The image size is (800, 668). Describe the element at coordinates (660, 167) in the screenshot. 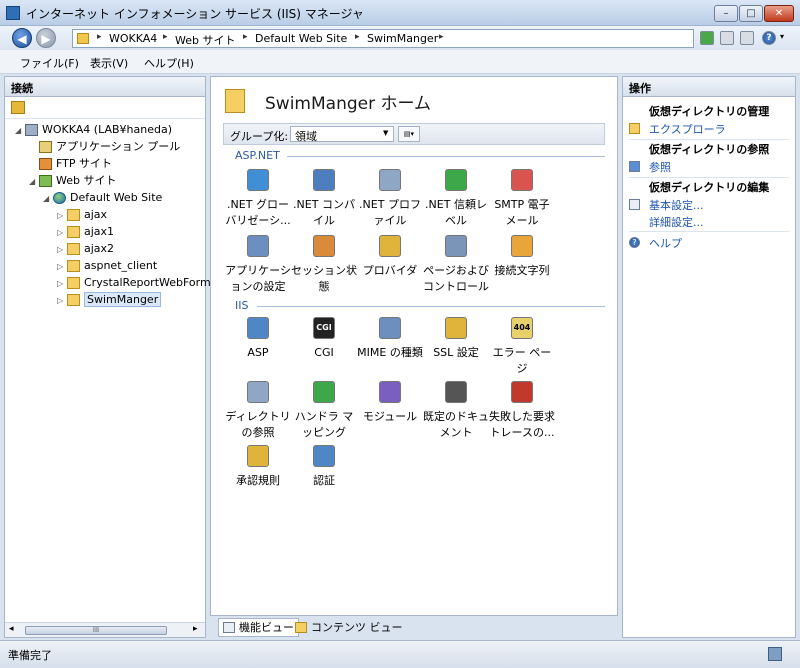

I see `action-browse: 参照` at that location.